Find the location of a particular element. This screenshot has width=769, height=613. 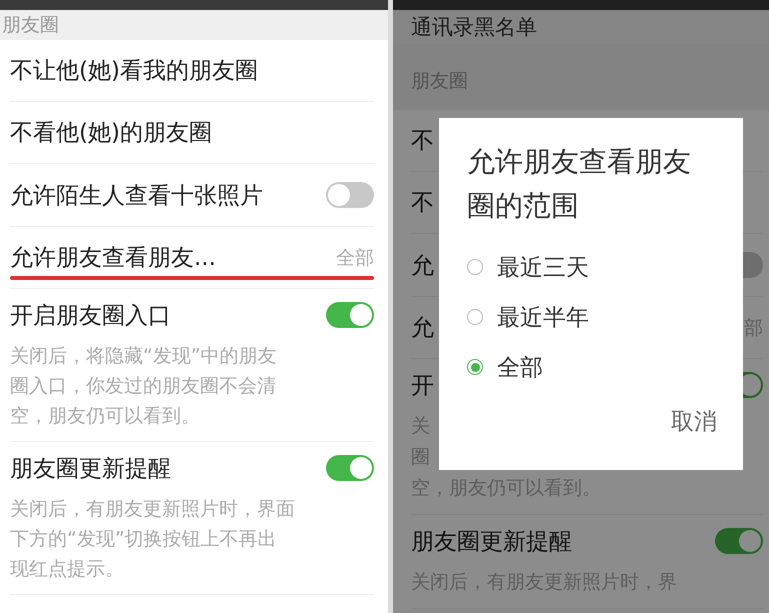

settings-item: 允许朋友查看朋友... 全部 is located at coordinates (192, 258).